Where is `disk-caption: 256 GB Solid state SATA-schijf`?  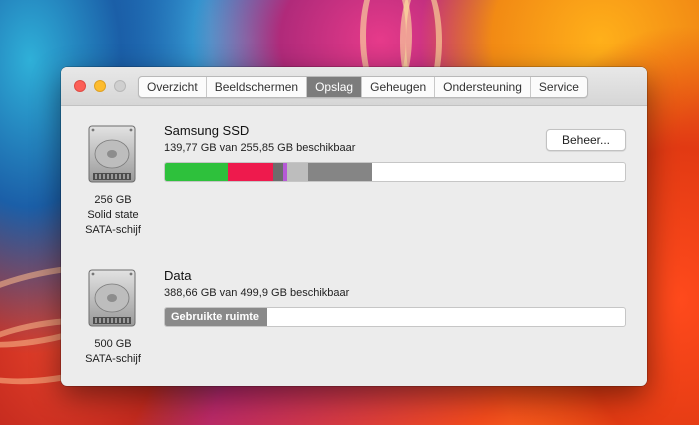 disk-caption: 256 GB Solid state SATA-schijf is located at coordinates (114, 215).